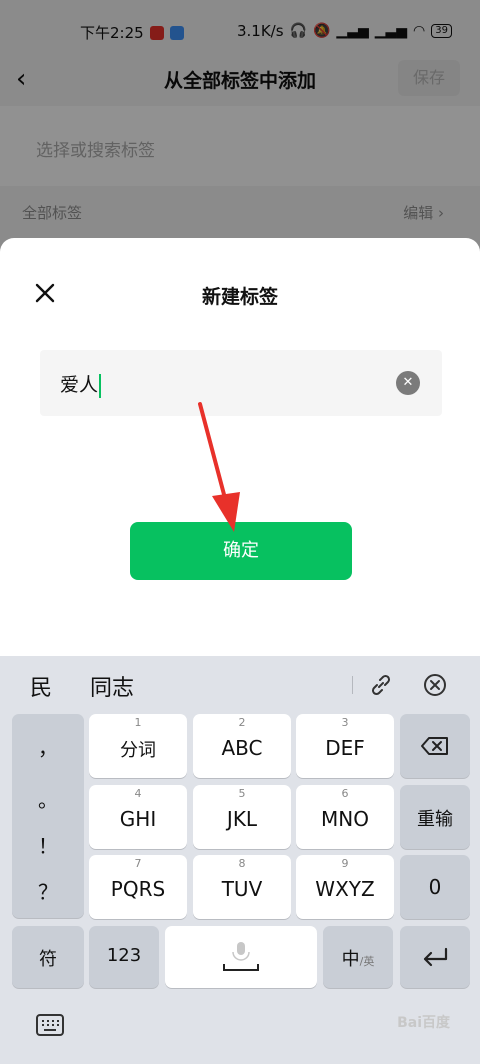 This screenshot has width=480, height=1064. Describe the element at coordinates (48, 890) in the screenshot. I see `punct-question: ？` at that location.